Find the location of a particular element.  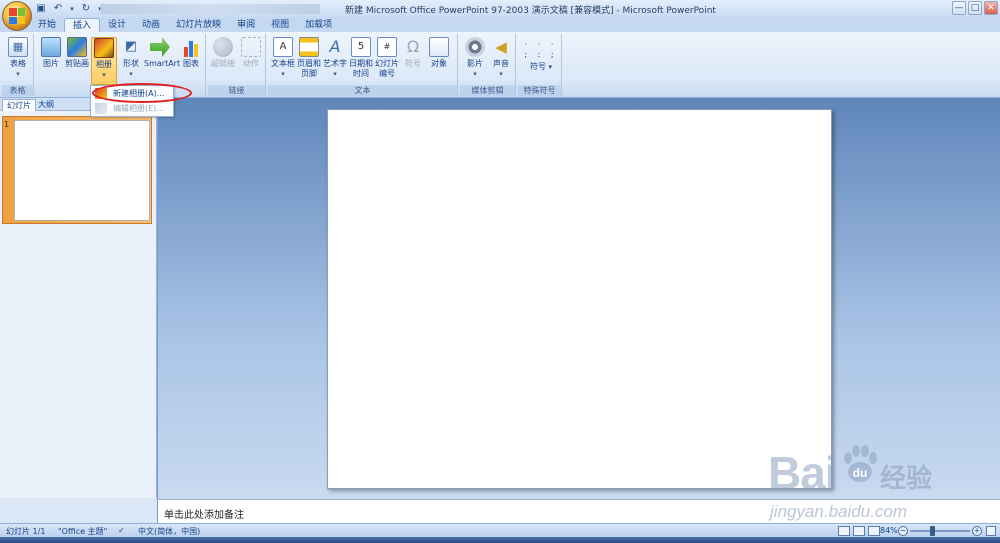

watermark-url: jingyan.baidu.com is located at coordinates (839, 511).